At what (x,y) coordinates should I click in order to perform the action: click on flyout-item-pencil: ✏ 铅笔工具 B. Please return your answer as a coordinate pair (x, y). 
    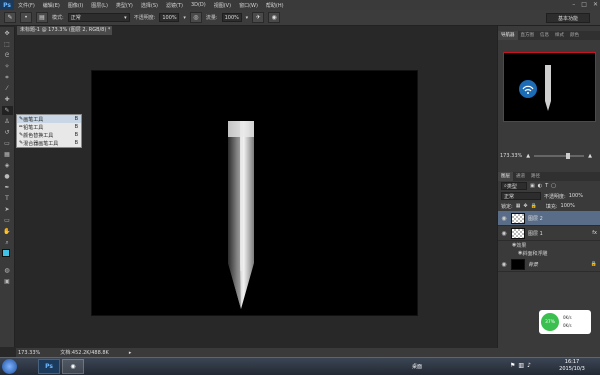
    Looking at the image, I should click on (49, 127).